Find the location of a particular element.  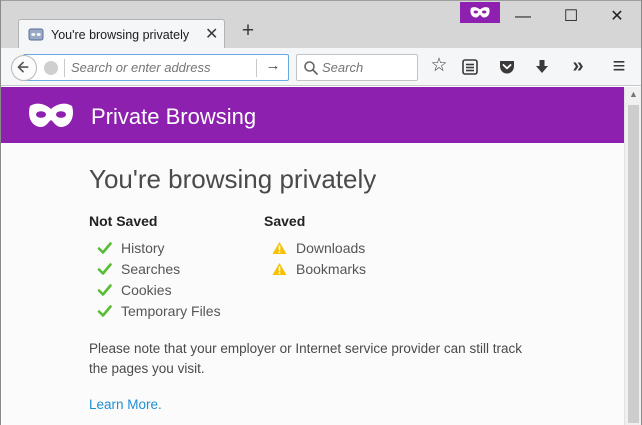

hamburger-menu-button: ≡ is located at coordinates (619, 66).